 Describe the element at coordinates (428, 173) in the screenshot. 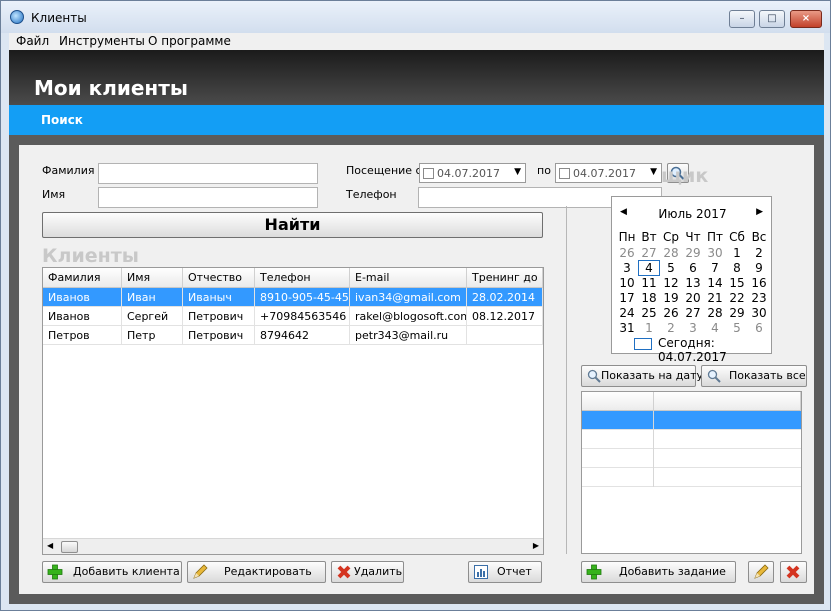

I see `date-from-checkbox` at that location.